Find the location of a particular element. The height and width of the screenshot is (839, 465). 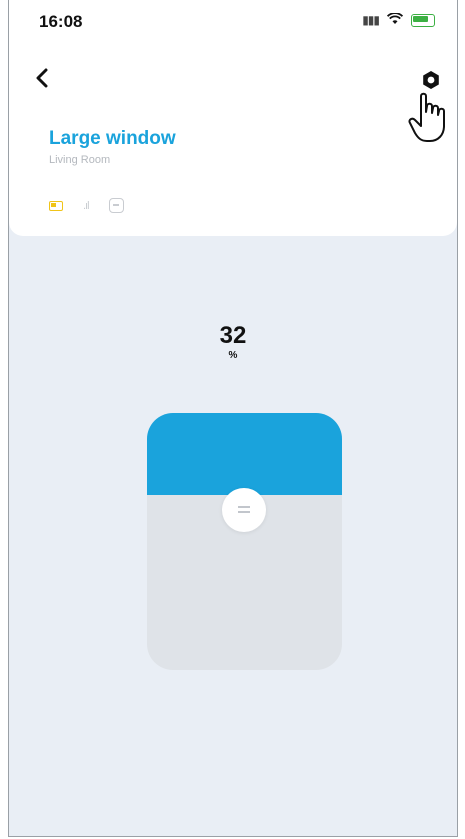

hand-cursor-icon is located at coordinates (429, 118).